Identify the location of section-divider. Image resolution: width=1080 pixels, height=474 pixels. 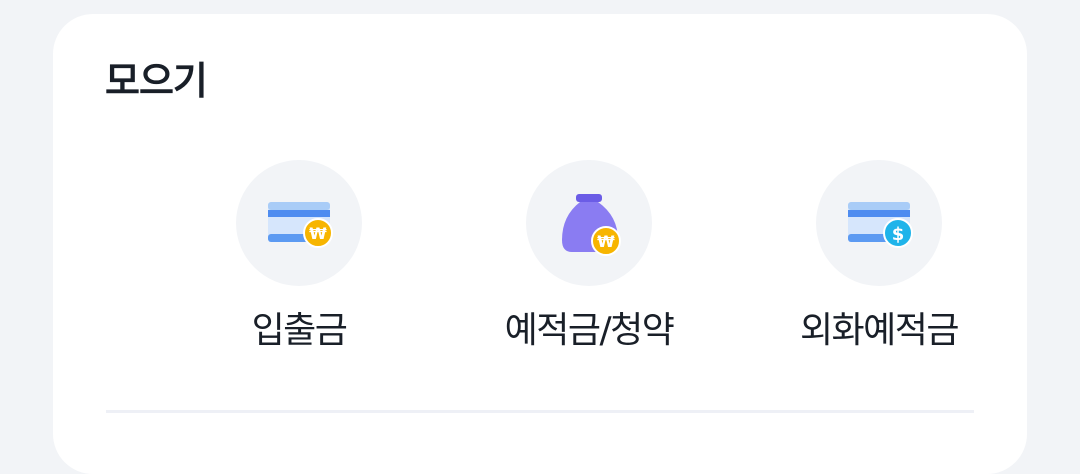
(540, 411).